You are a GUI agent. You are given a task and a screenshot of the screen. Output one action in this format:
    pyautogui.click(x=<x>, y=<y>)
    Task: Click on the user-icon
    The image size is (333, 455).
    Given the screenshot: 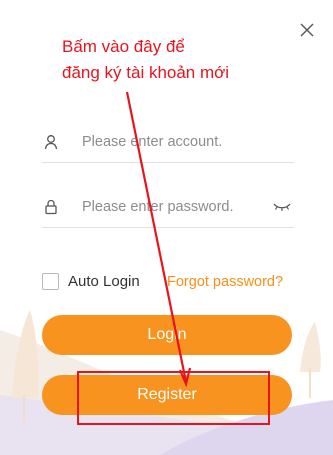 What is the action you would take?
    pyautogui.click(x=51, y=142)
    